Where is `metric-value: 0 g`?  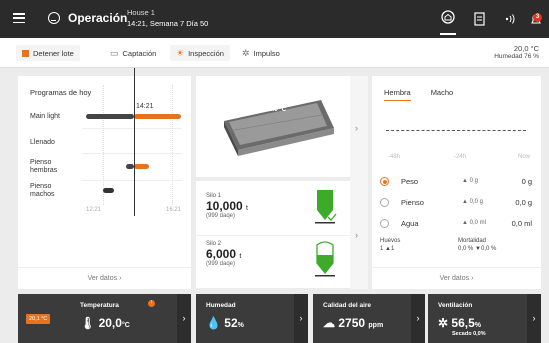
metric-value: 0 g is located at coordinates (526, 181).